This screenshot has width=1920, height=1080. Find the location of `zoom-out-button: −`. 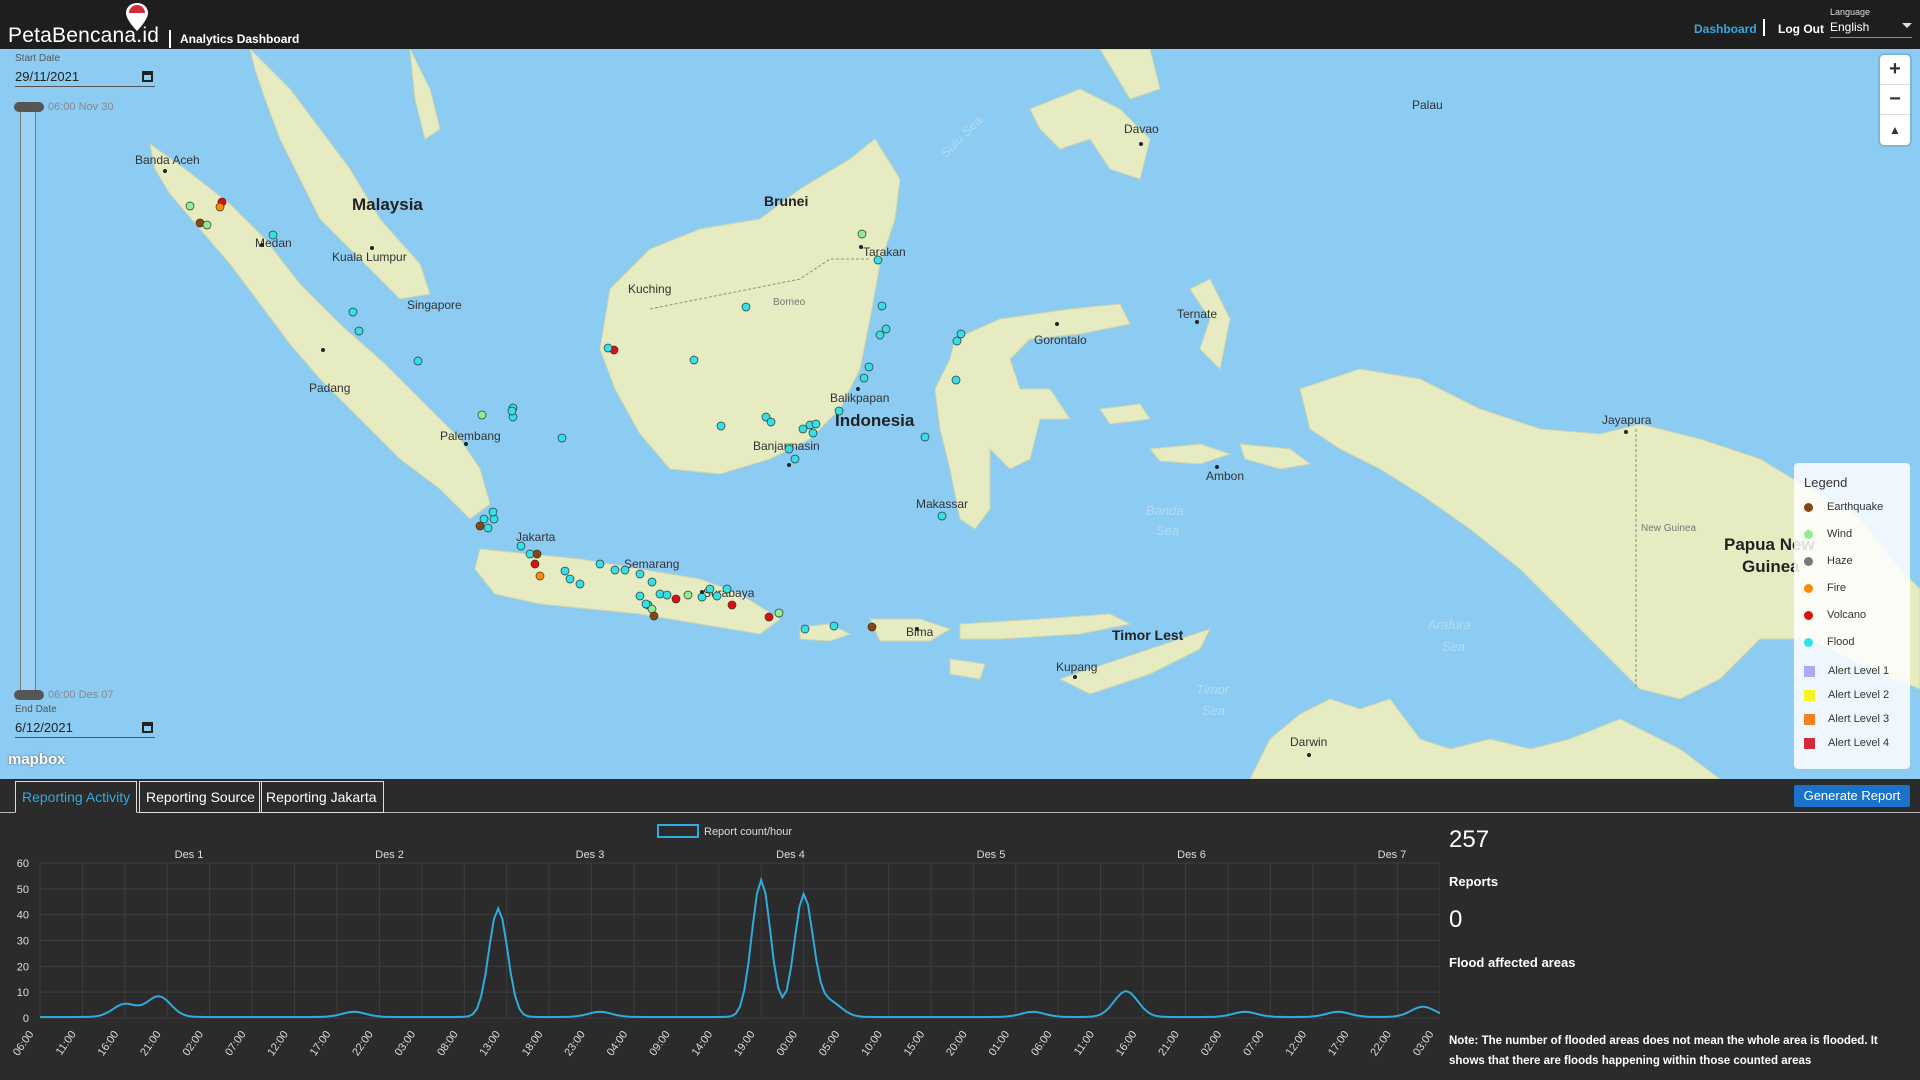

zoom-out-button: − is located at coordinates (1895, 100).